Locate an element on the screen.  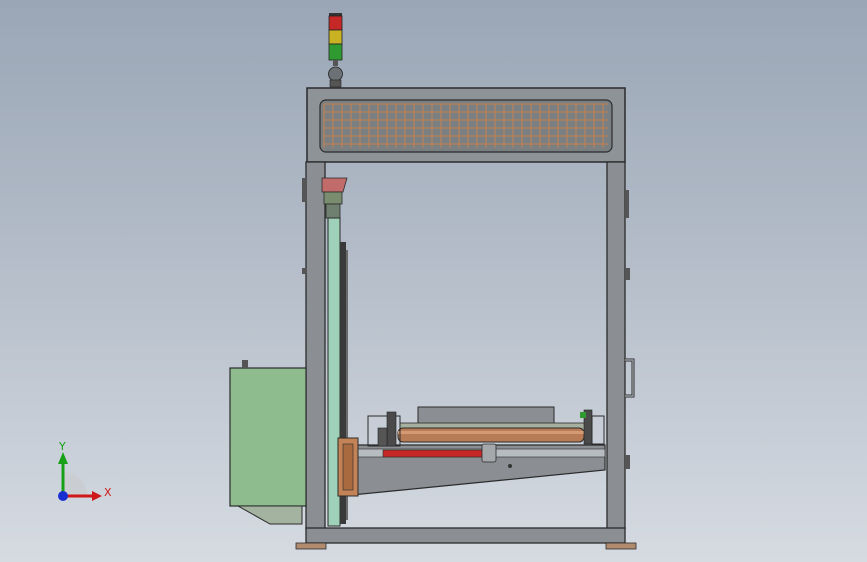
electrical-cabinet is located at coordinates (268, 442).